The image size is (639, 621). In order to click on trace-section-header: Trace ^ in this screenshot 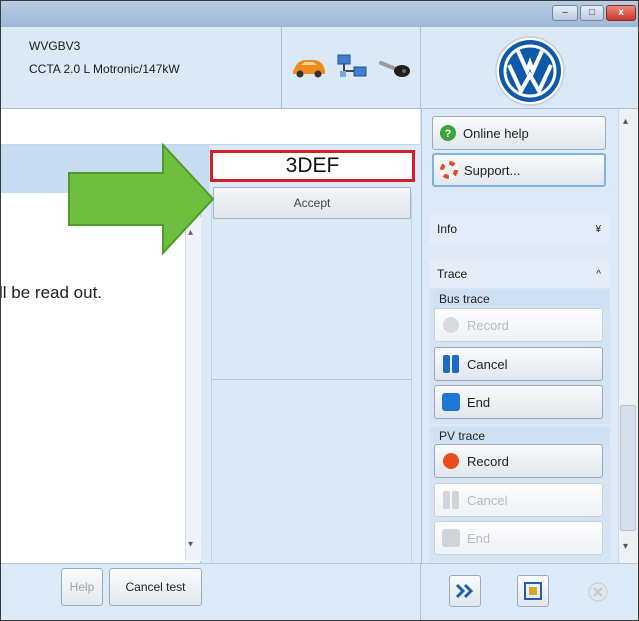, I will do `click(519, 274)`.